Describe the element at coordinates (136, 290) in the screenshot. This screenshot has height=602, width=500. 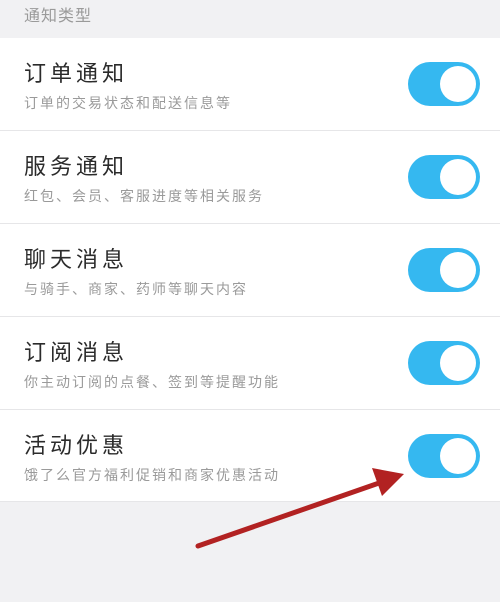
I see `setting-description: 与骑手、商家、药师等聊天内容` at that location.